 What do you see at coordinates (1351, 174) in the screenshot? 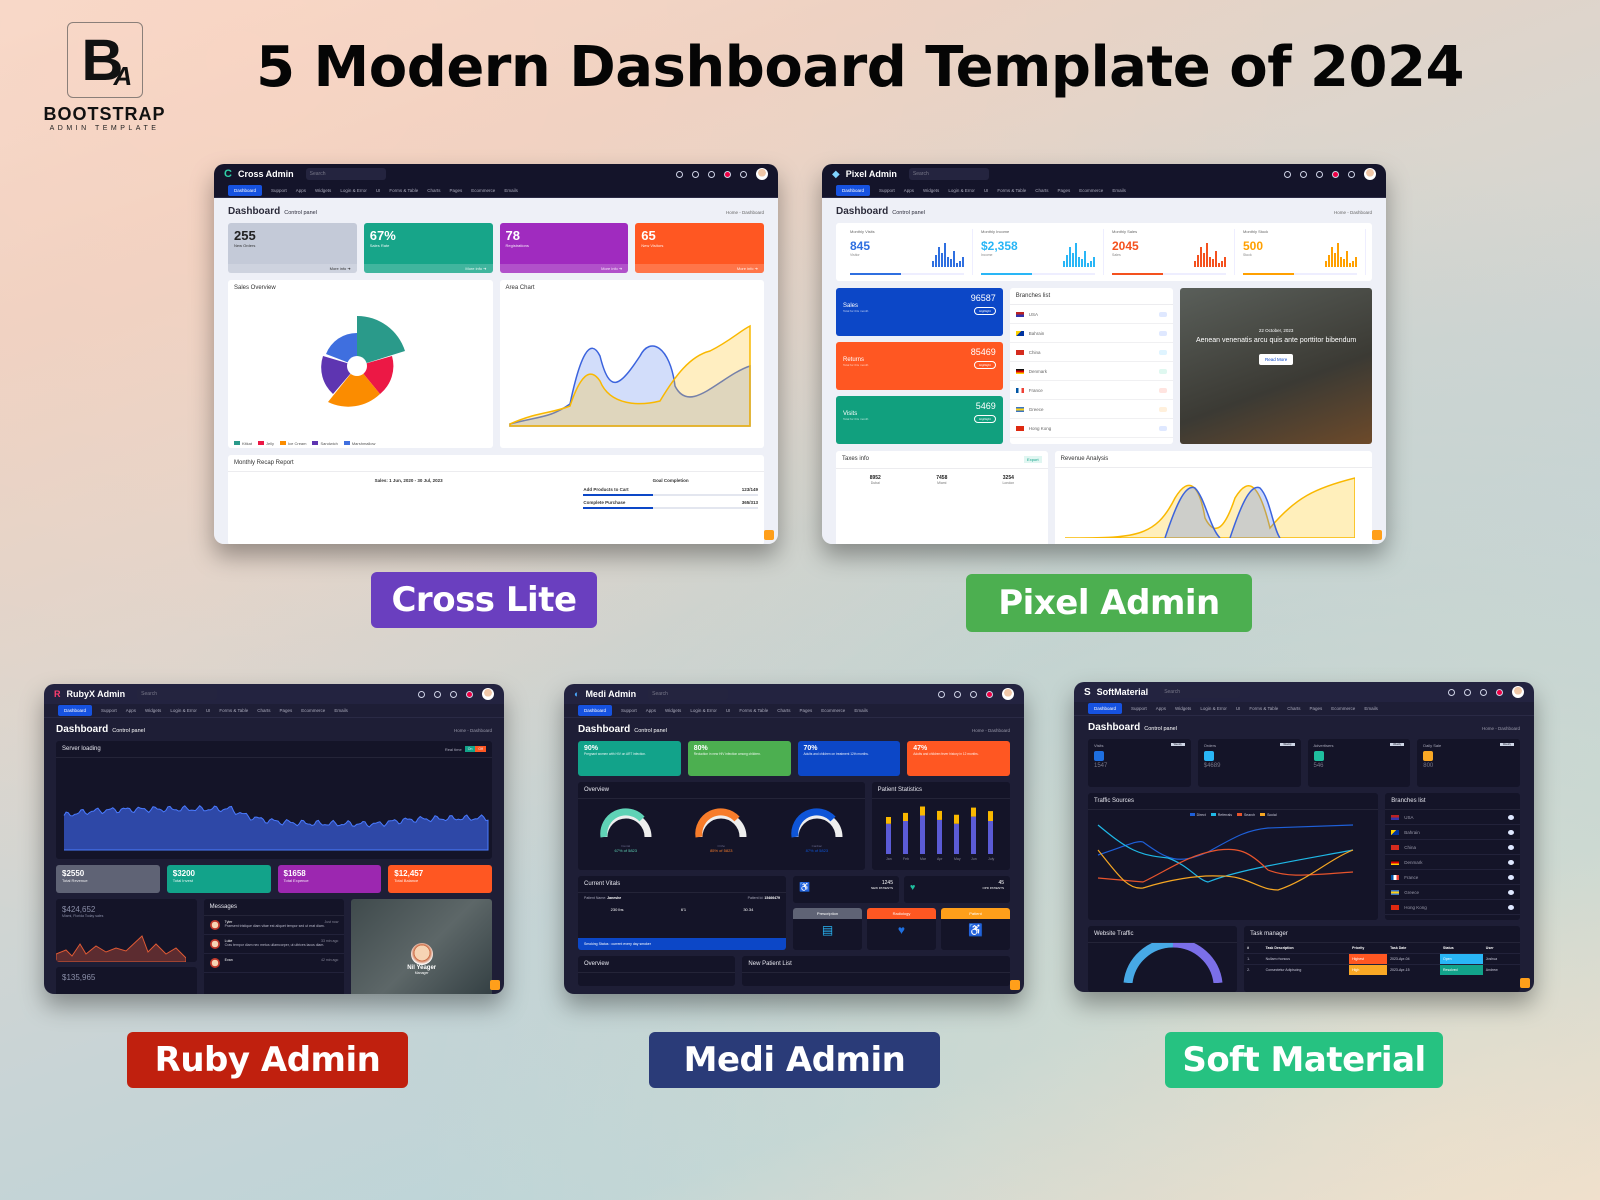
I see `fullscreen-icon` at bounding box center [1351, 174].